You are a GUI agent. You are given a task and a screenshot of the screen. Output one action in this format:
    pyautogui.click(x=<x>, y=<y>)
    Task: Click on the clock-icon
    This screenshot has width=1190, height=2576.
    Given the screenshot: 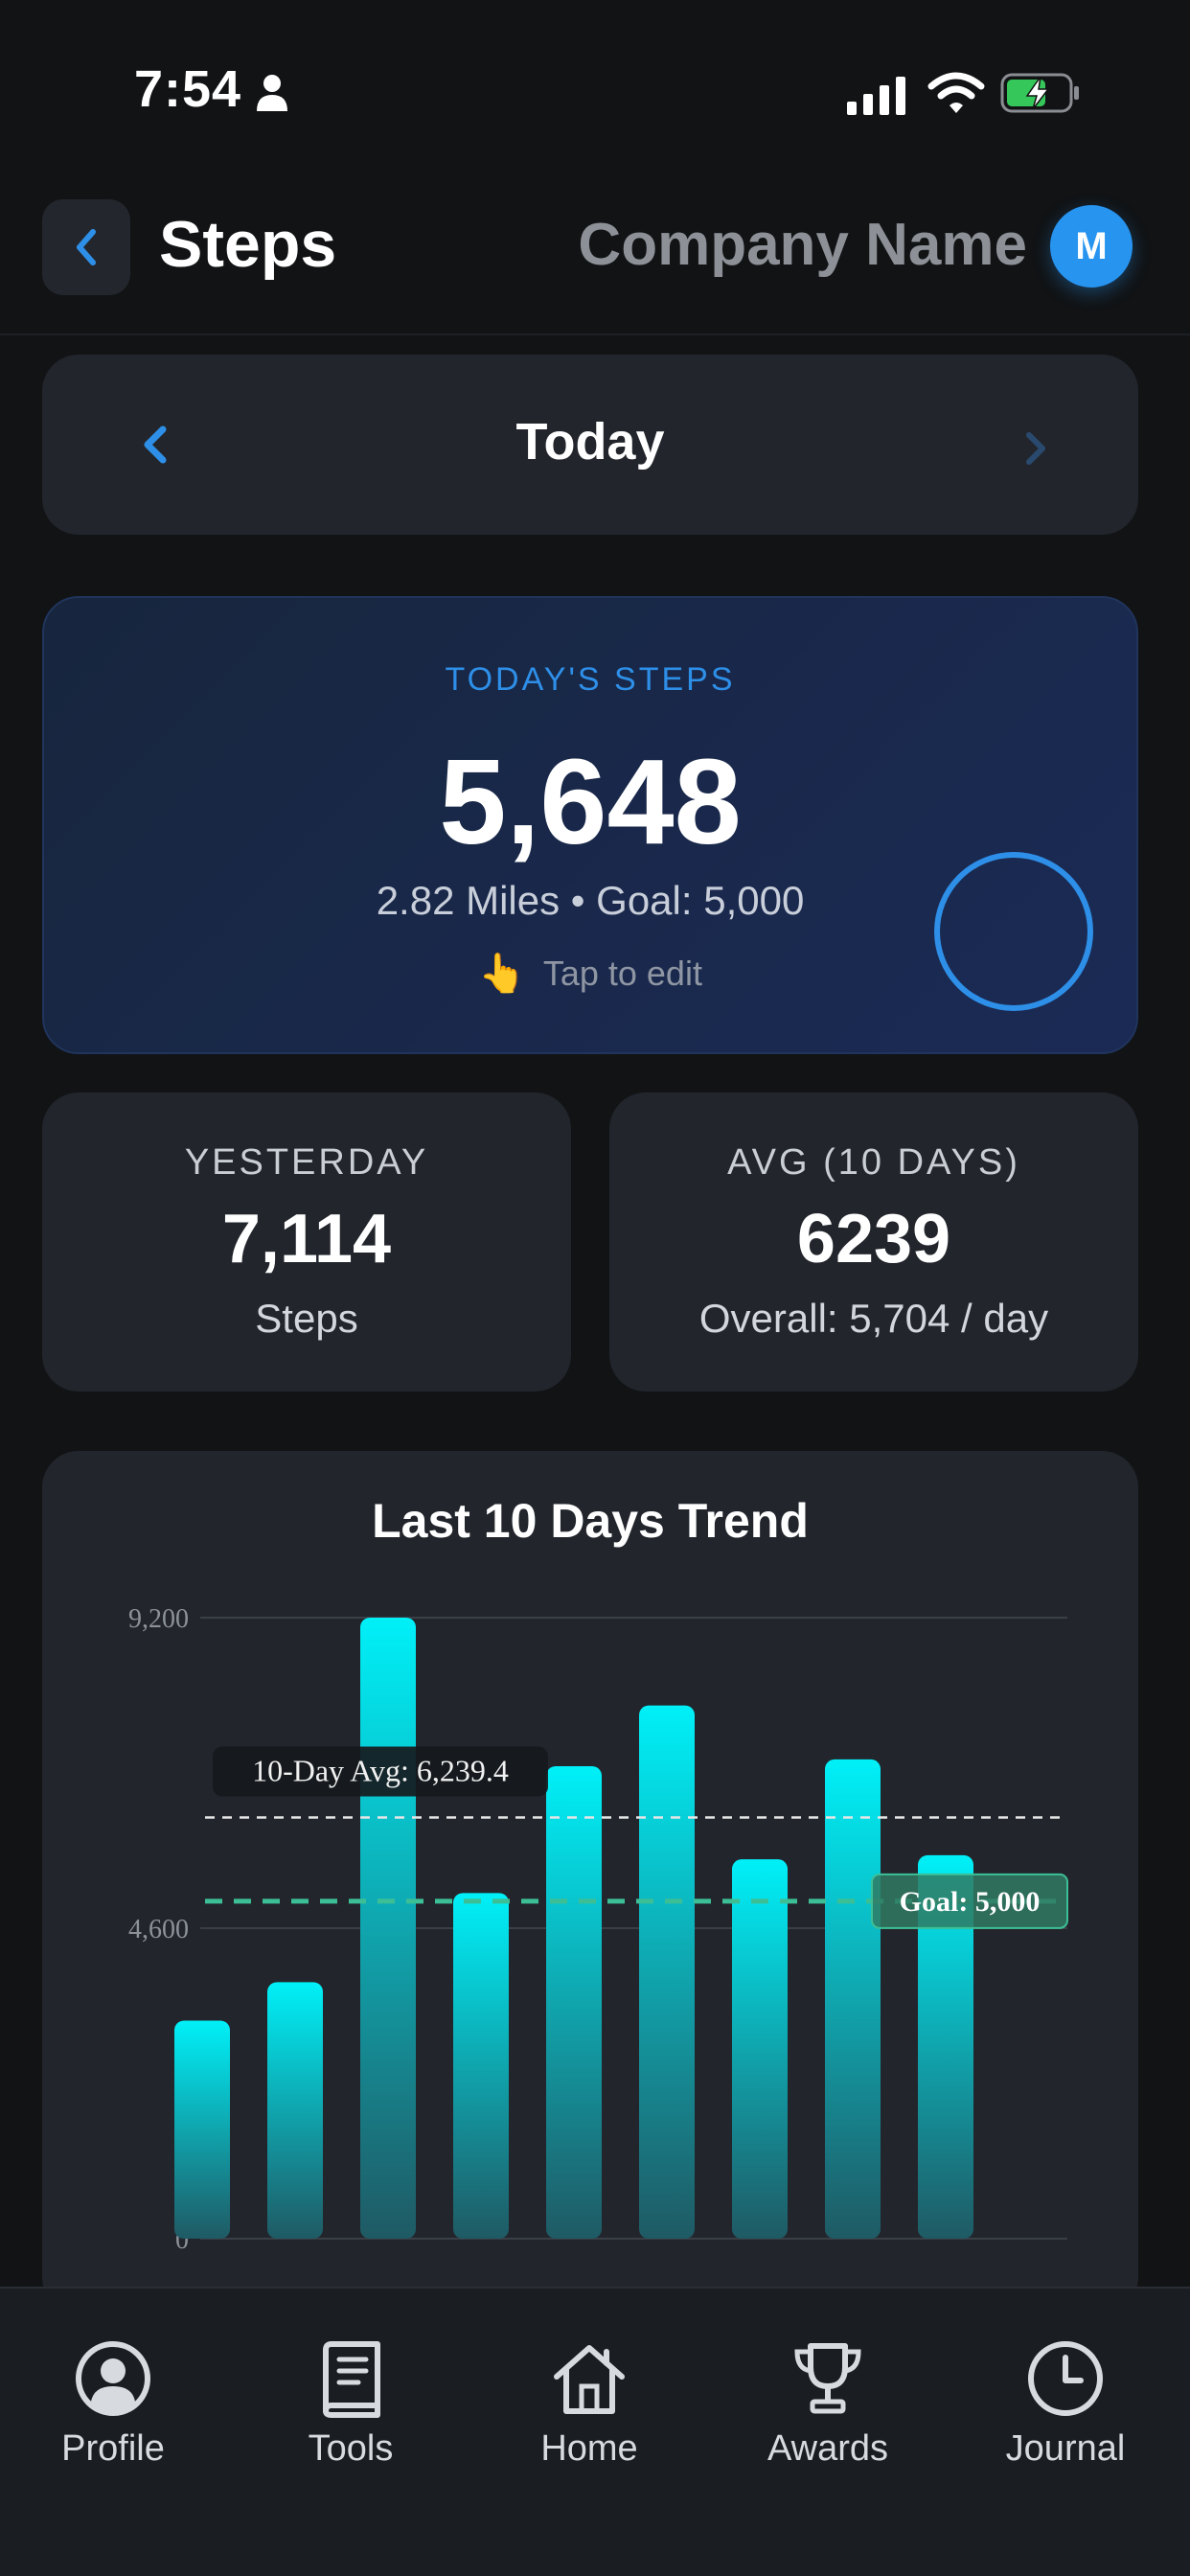 What is the action you would take?
    pyautogui.click(x=1066, y=2378)
    